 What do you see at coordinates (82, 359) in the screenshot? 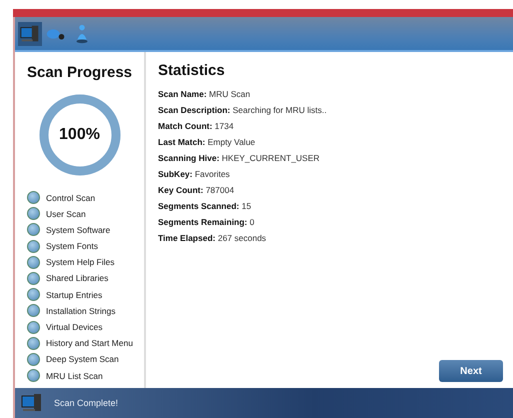
I see `step-label: Deep System Scan` at bounding box center [82, 359].